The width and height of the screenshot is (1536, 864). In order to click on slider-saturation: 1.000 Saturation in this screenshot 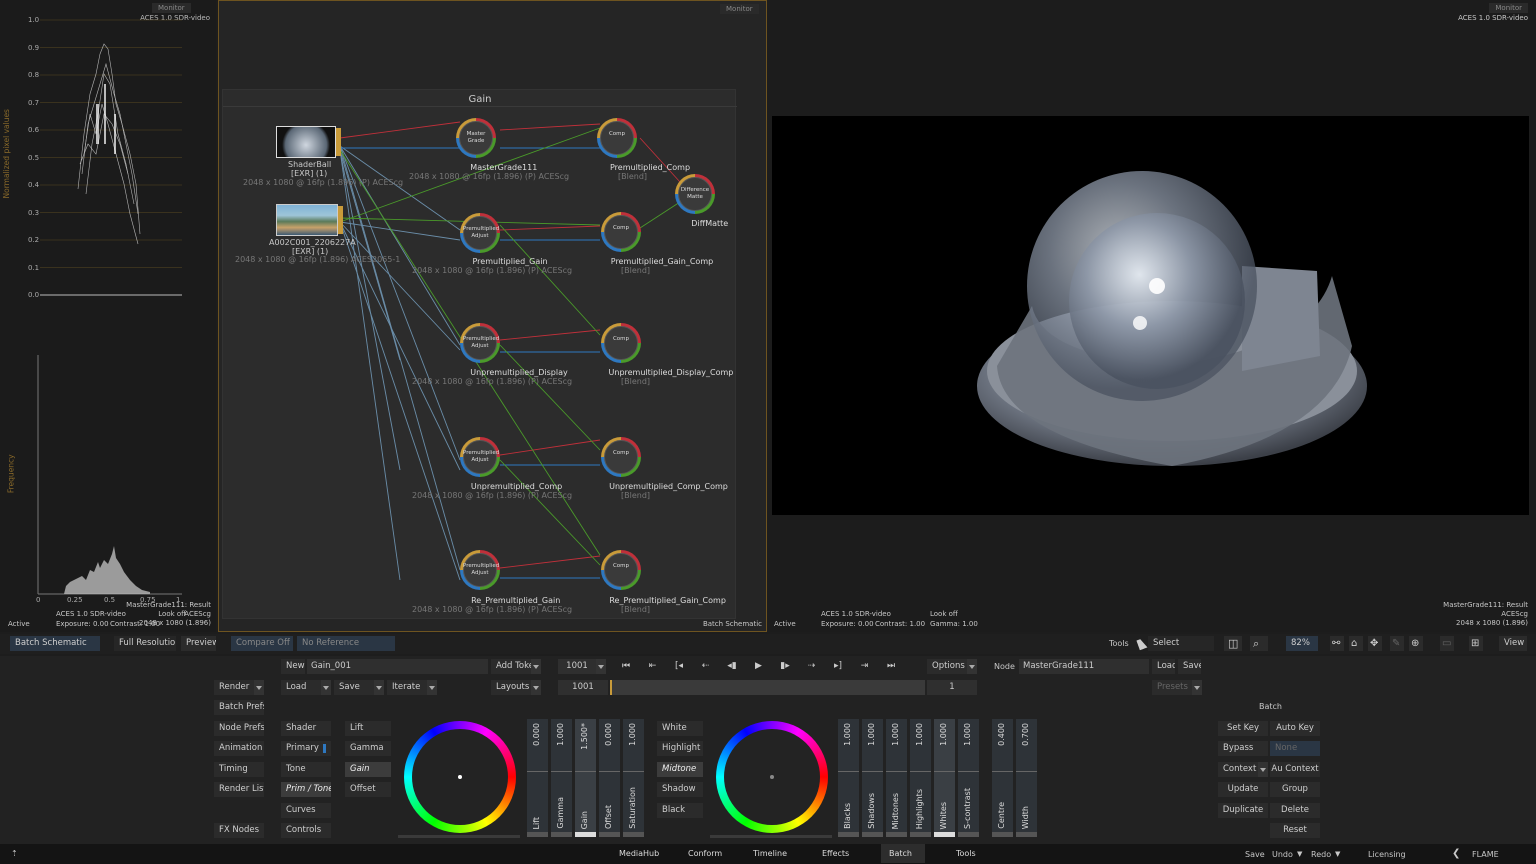, I will do `click(633, 778)`.